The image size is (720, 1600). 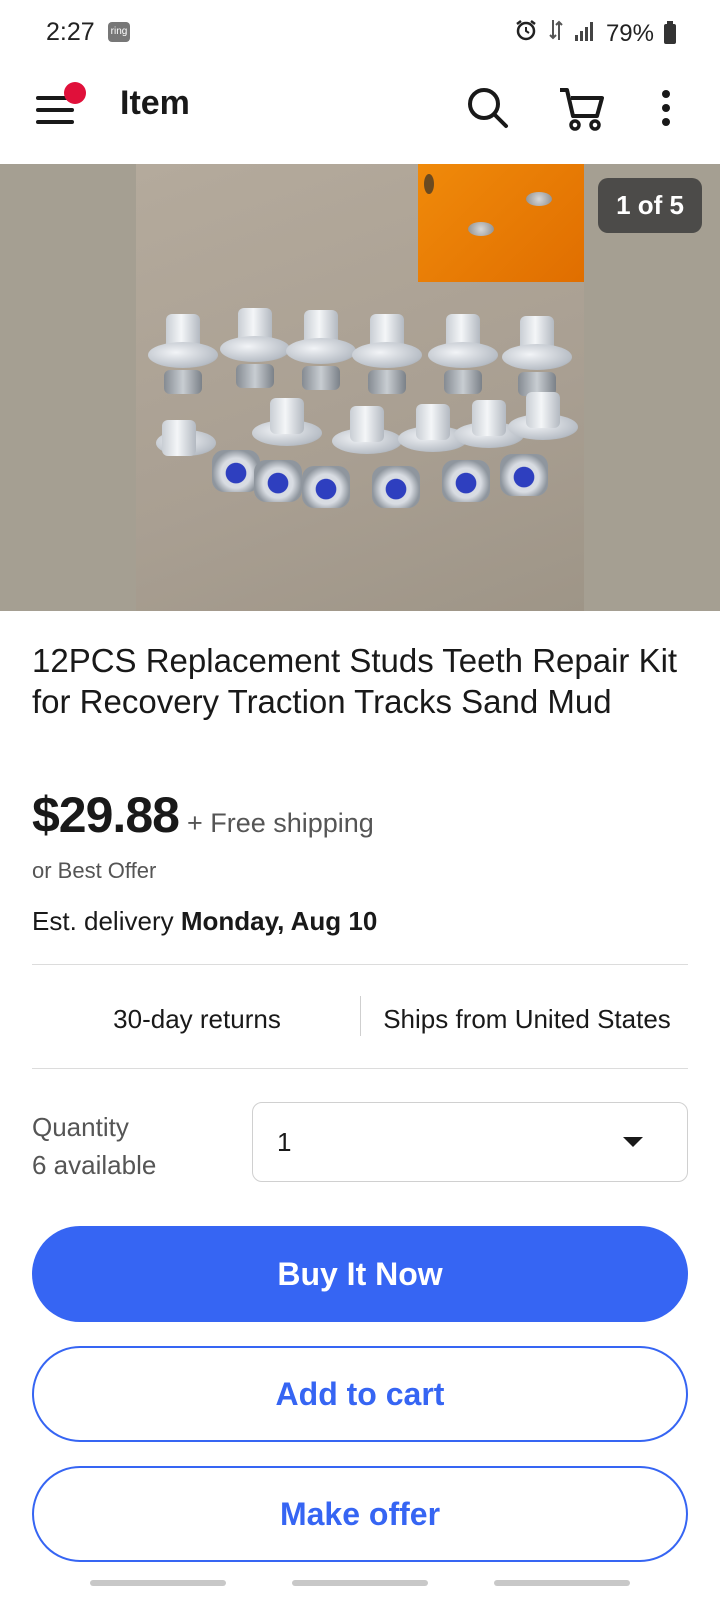 I want to click on quantity-info: Quantity 6 available, so click(x=94, y=1146).